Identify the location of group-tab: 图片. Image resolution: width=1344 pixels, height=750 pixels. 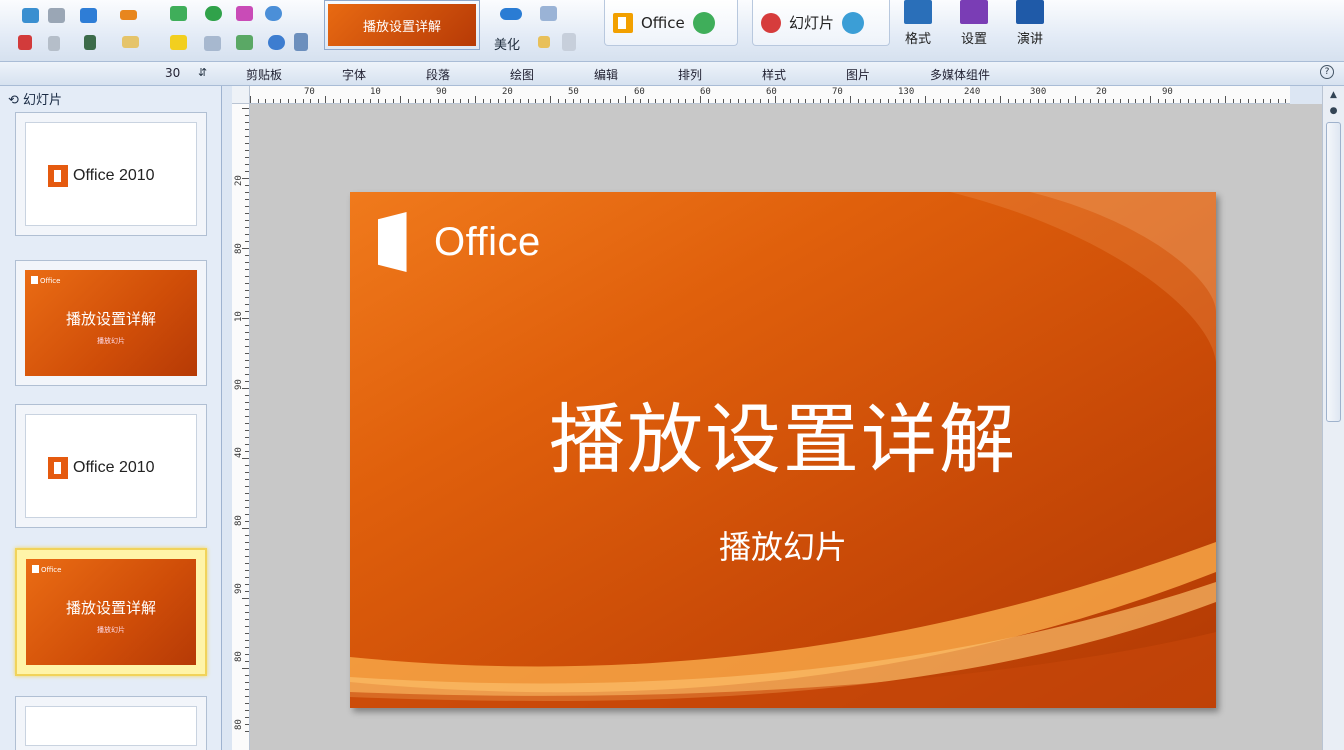
(888, 74).